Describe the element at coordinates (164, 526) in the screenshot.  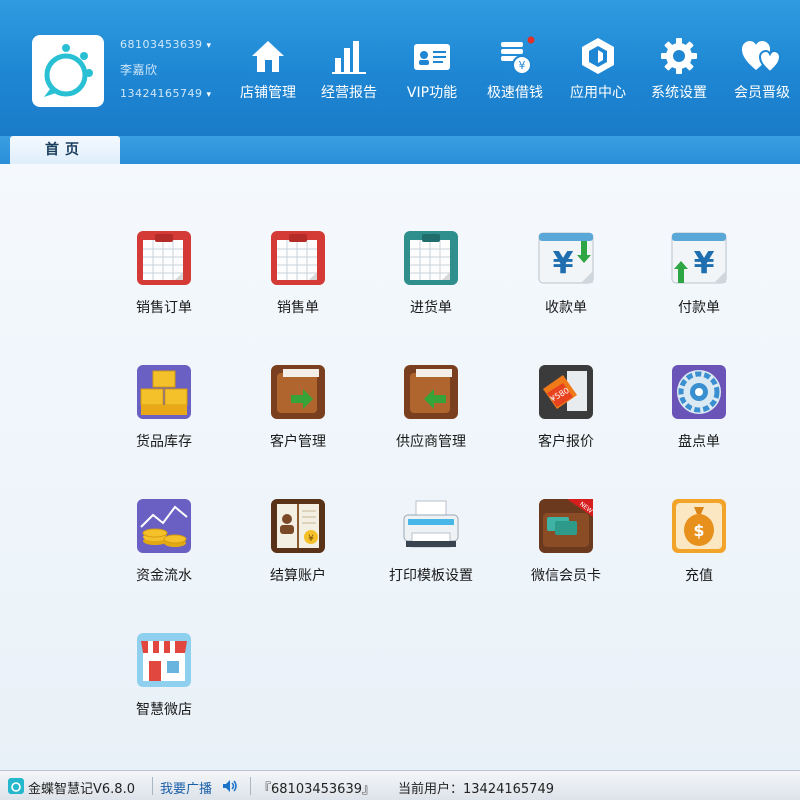
I see `coins-chart-icon` at that location.